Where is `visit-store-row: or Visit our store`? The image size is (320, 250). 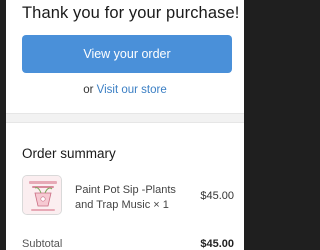 visit-store-row: or Visit our store is located at coordinates (125, 90).